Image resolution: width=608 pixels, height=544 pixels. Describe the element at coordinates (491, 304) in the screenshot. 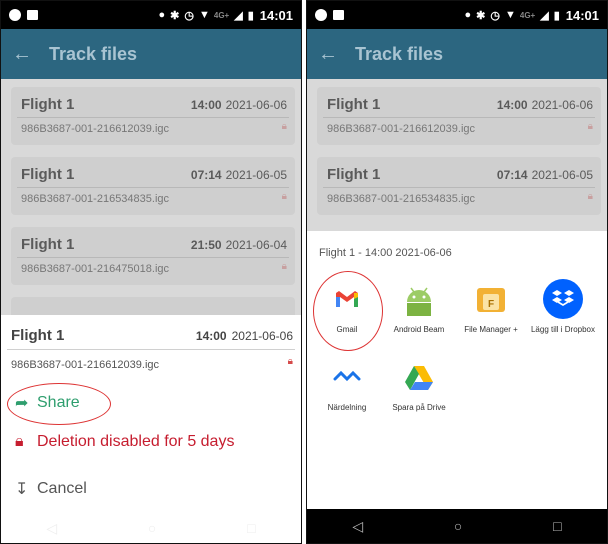

I see `svg-text: F` at that location.